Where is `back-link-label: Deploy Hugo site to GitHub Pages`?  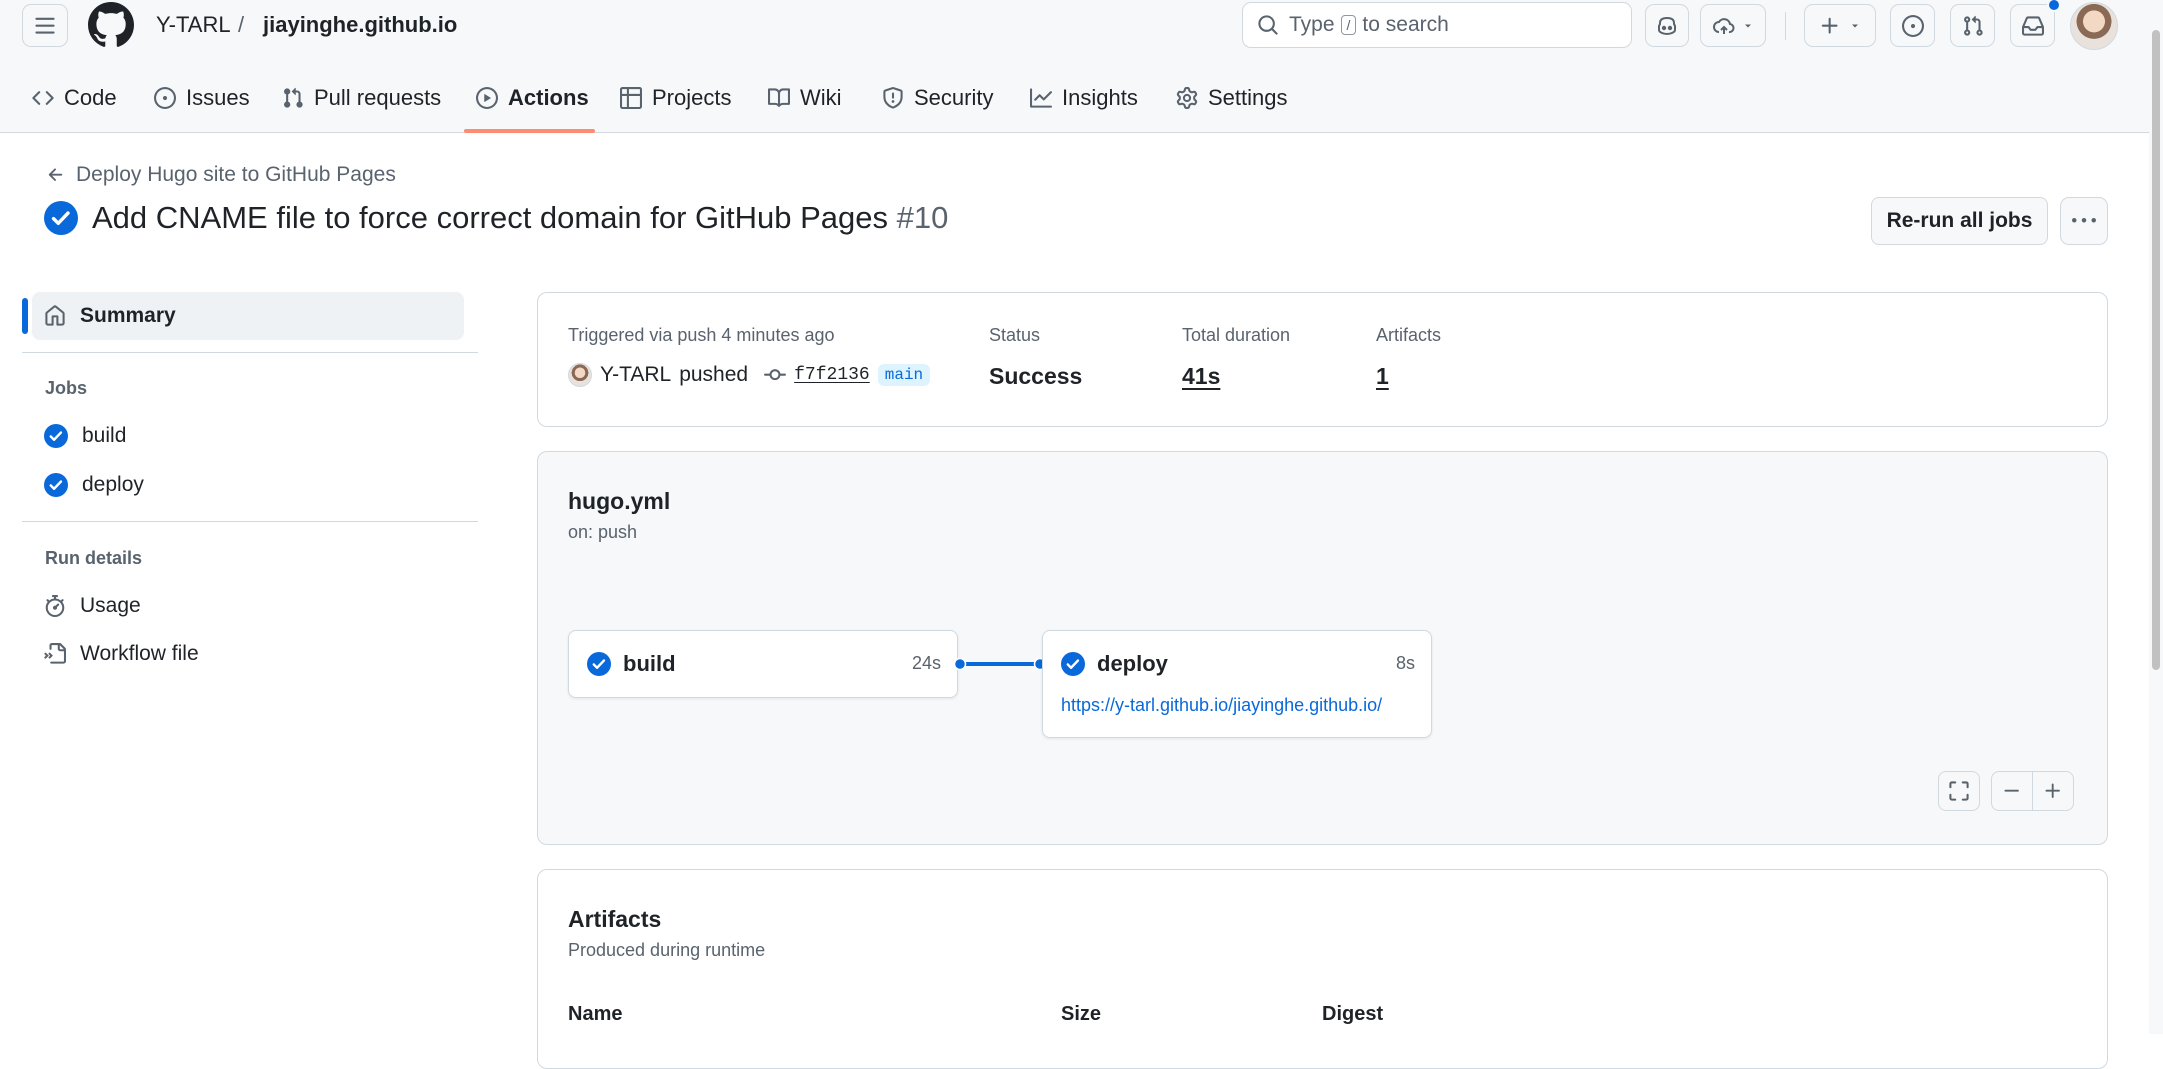
back-link-label: Deploy Hugo site to GitHub Pages is located at coordinates (236, 174).